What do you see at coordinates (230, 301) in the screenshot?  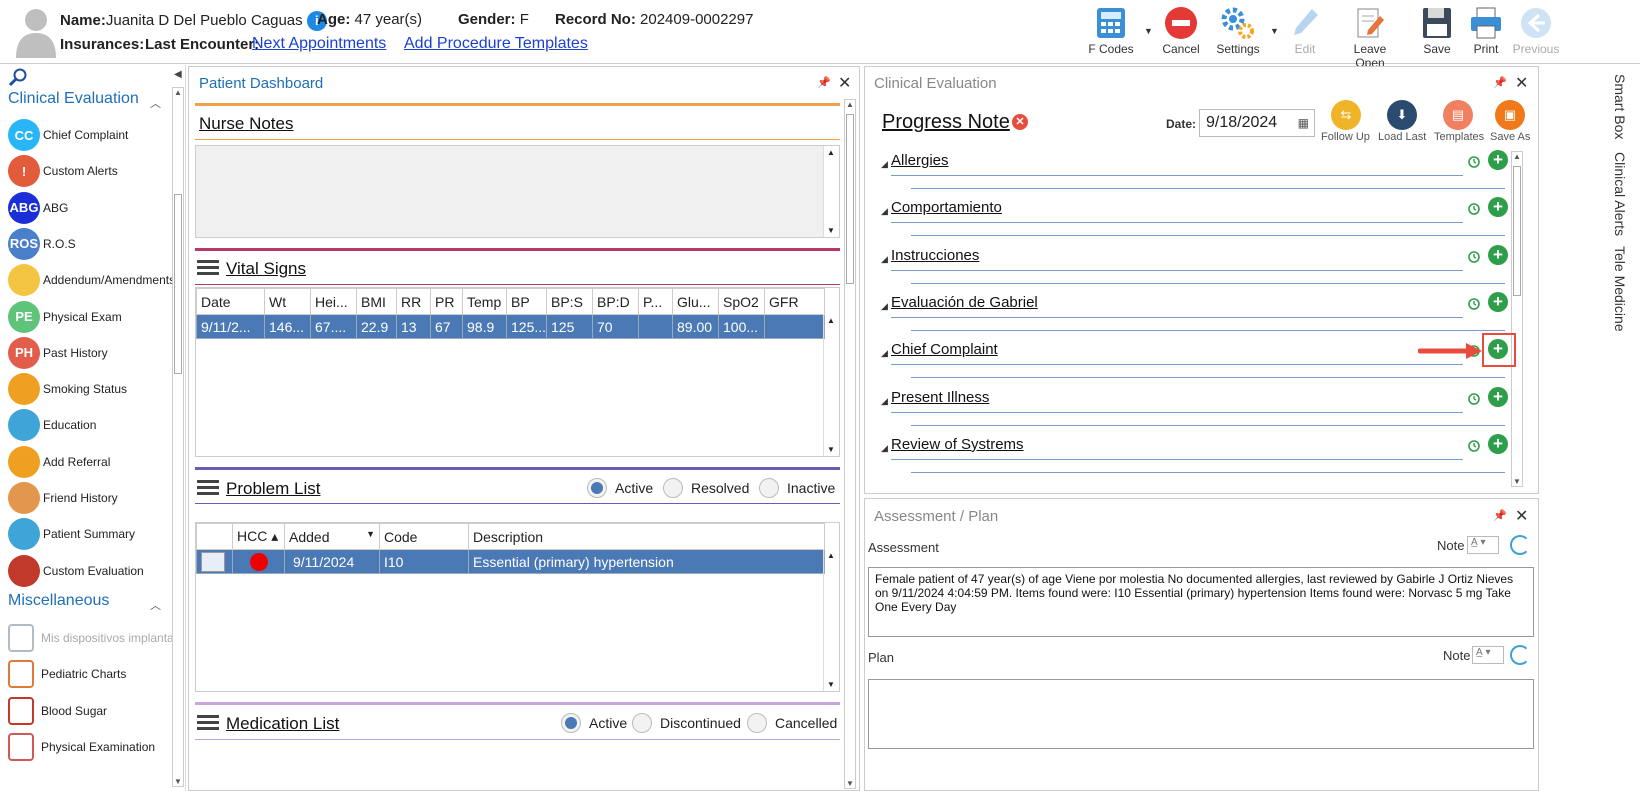 I see `column-header: Date` at bounding box center [230, 301].